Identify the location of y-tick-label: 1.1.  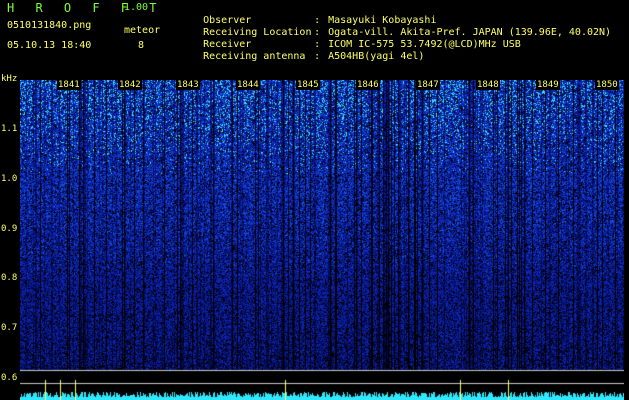
(9, 129).